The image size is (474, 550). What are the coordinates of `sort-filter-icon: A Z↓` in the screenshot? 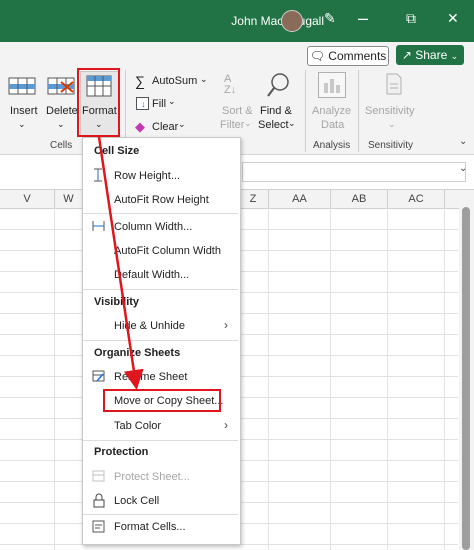 It's located at (230, 84).